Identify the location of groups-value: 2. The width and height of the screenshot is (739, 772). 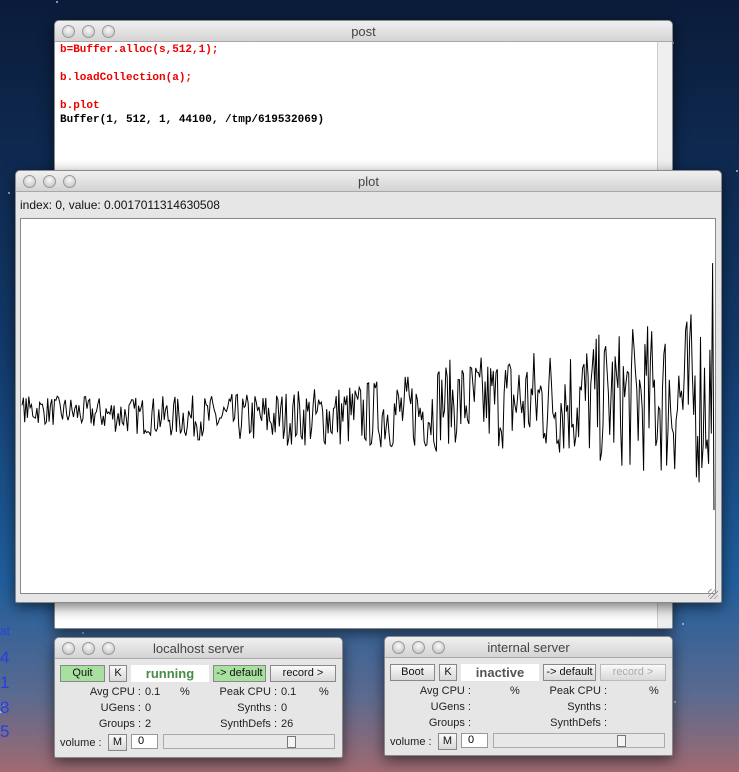
(148, 724).